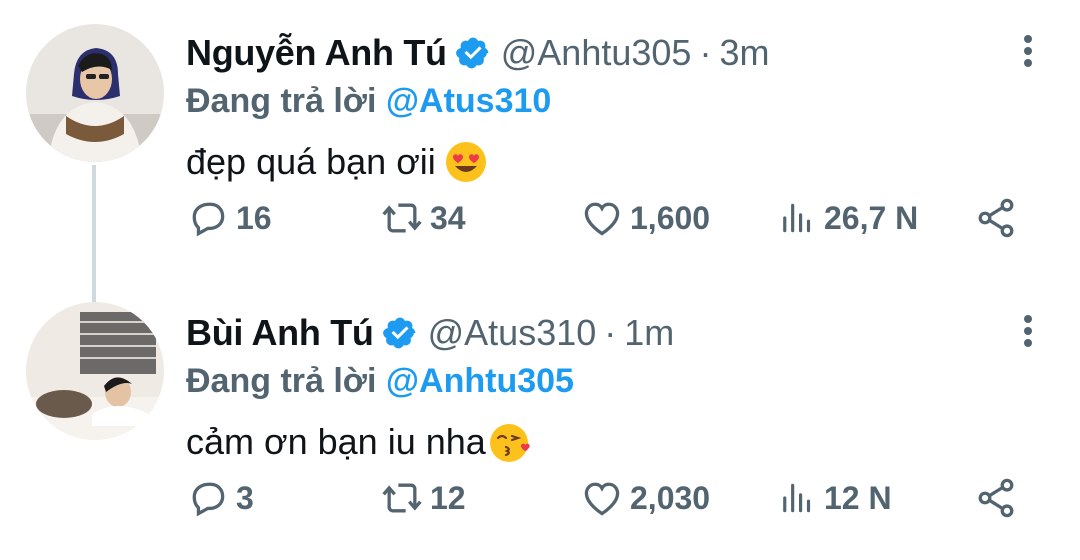 The width and height of the screenshot is (1080, 560). I want to click on tweet-text: đẹp quá bạn ơii, so click(337, 162).